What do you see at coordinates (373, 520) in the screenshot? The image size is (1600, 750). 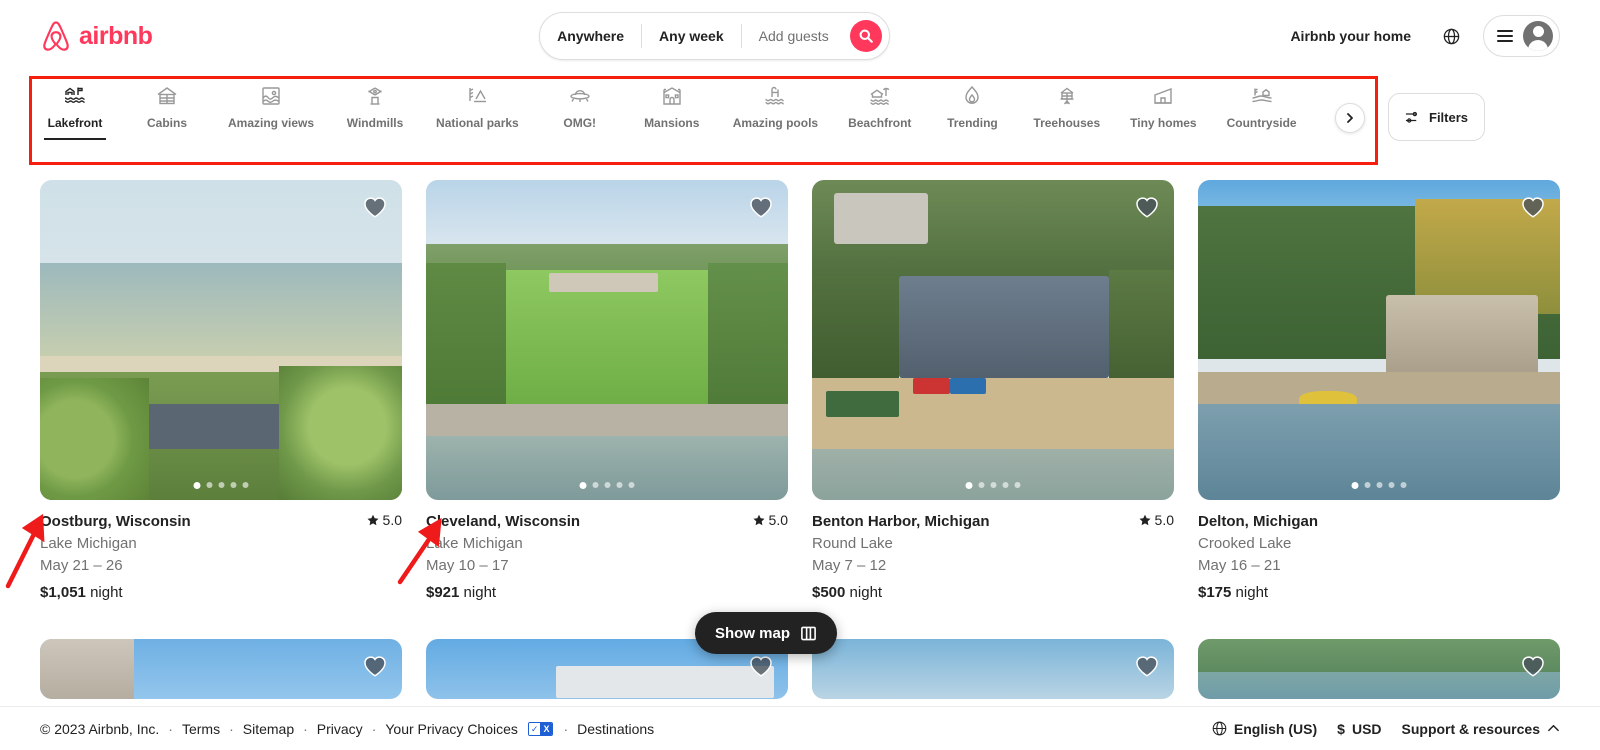 I see `star-icon` at bounding box center [373, 520].